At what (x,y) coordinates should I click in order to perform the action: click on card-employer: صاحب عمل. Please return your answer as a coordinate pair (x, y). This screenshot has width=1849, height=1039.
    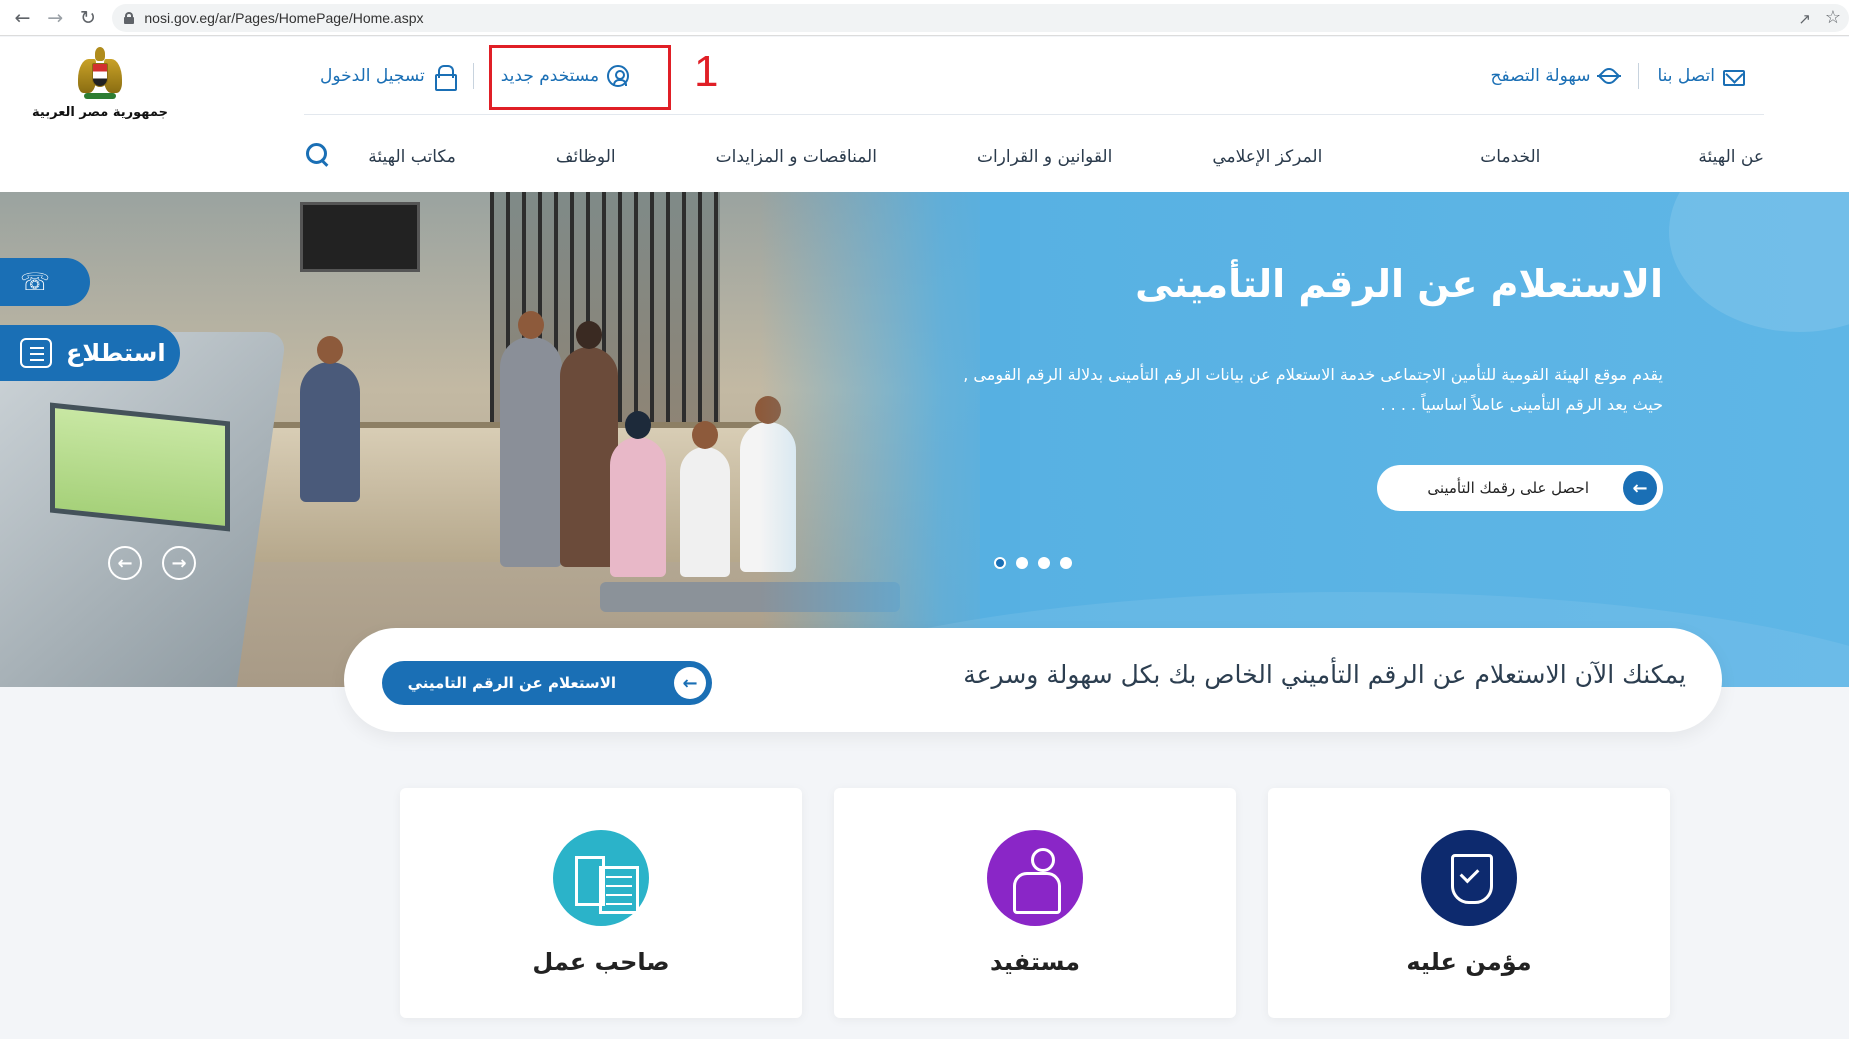
    Looking at the image, I should click on (601, 903).